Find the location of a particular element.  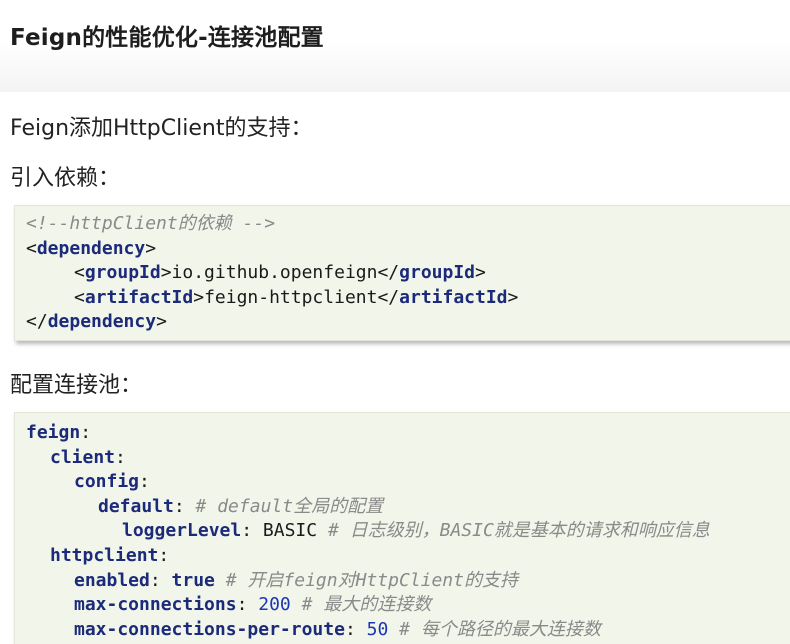

yaml-comment: # 开启feign对HttpClient的支持 is located at coordinates (371, 580).